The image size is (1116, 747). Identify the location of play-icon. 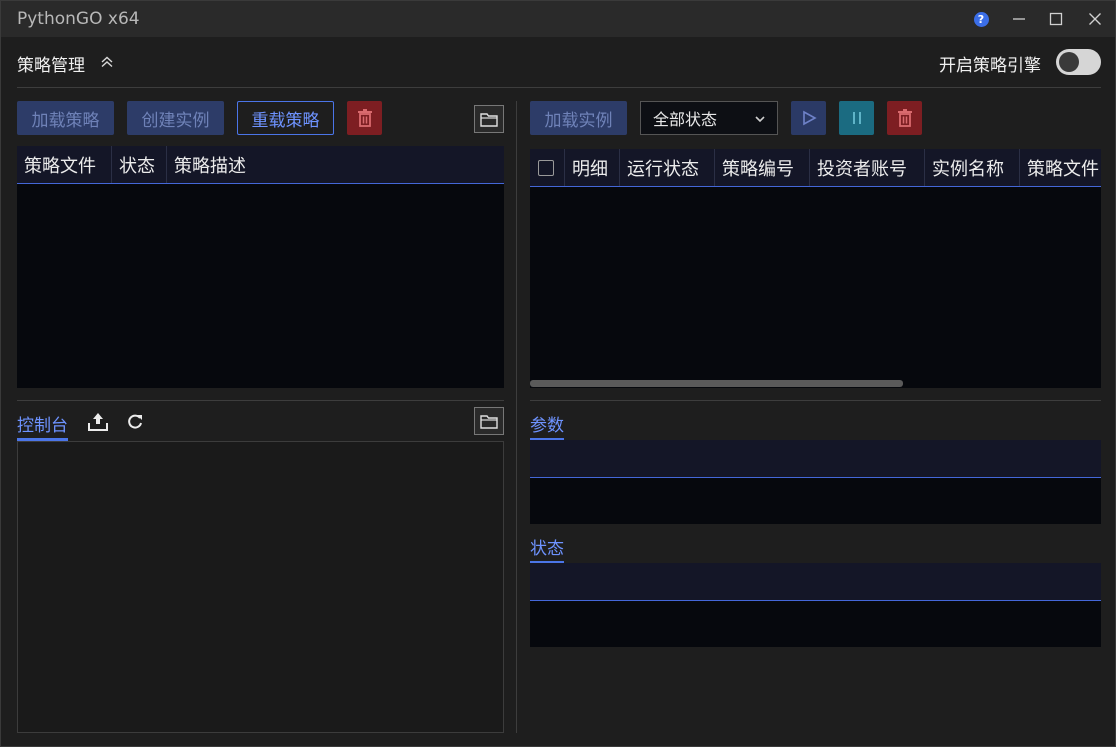
(809, 118).